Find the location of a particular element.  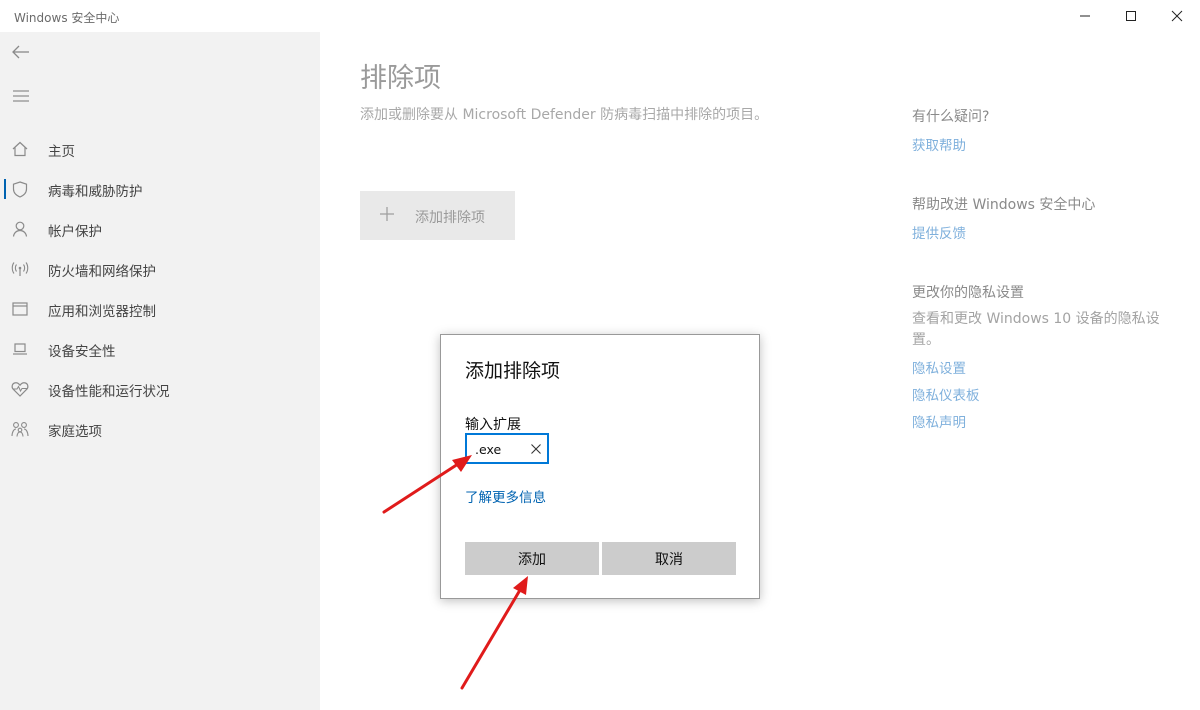

privacy-settings-link: 隐私设置 is located at coordinates (1047, 367).